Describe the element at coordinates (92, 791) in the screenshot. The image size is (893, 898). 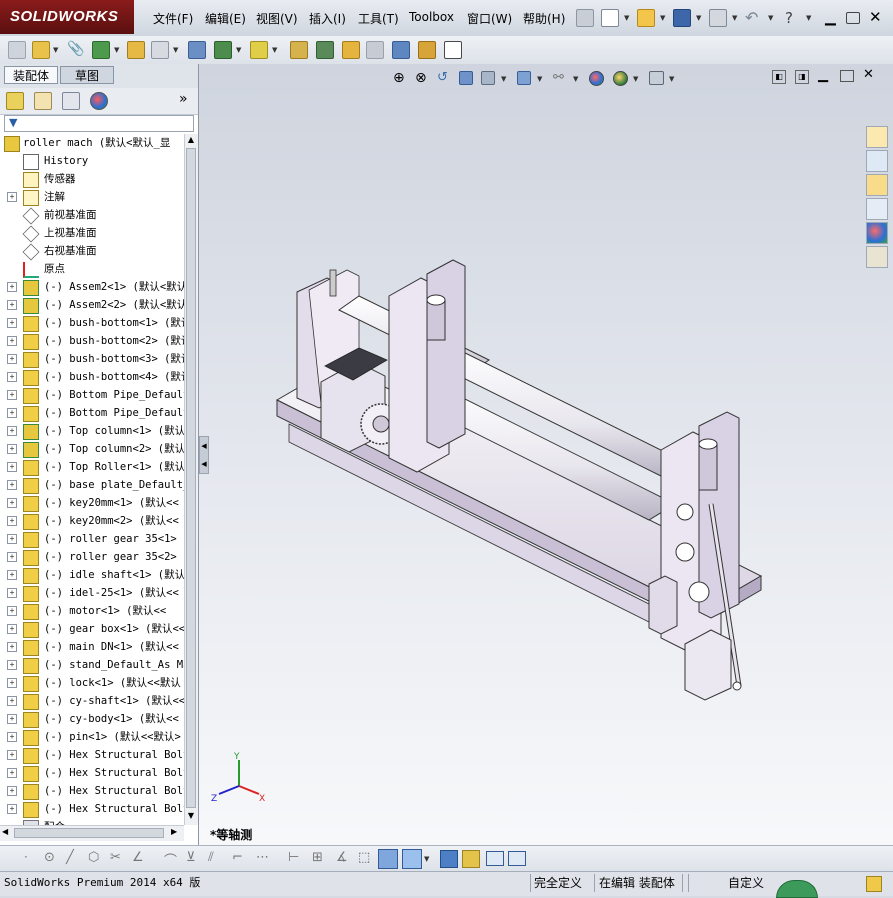
I see `tree-item: + (-) Hex Structural Bolt` at that location.